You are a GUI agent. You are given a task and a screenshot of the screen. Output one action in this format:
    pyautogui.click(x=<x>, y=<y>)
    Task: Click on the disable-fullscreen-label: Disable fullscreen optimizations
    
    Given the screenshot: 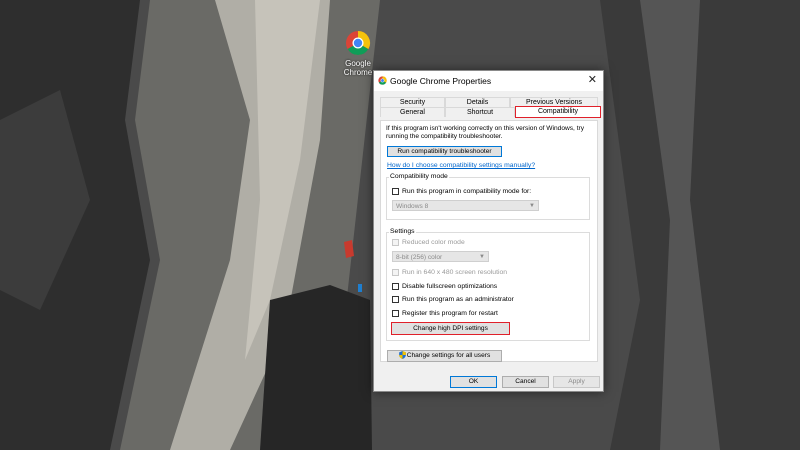 What is the action you would take?
    pyautogui.click(x=450, y=286)
    